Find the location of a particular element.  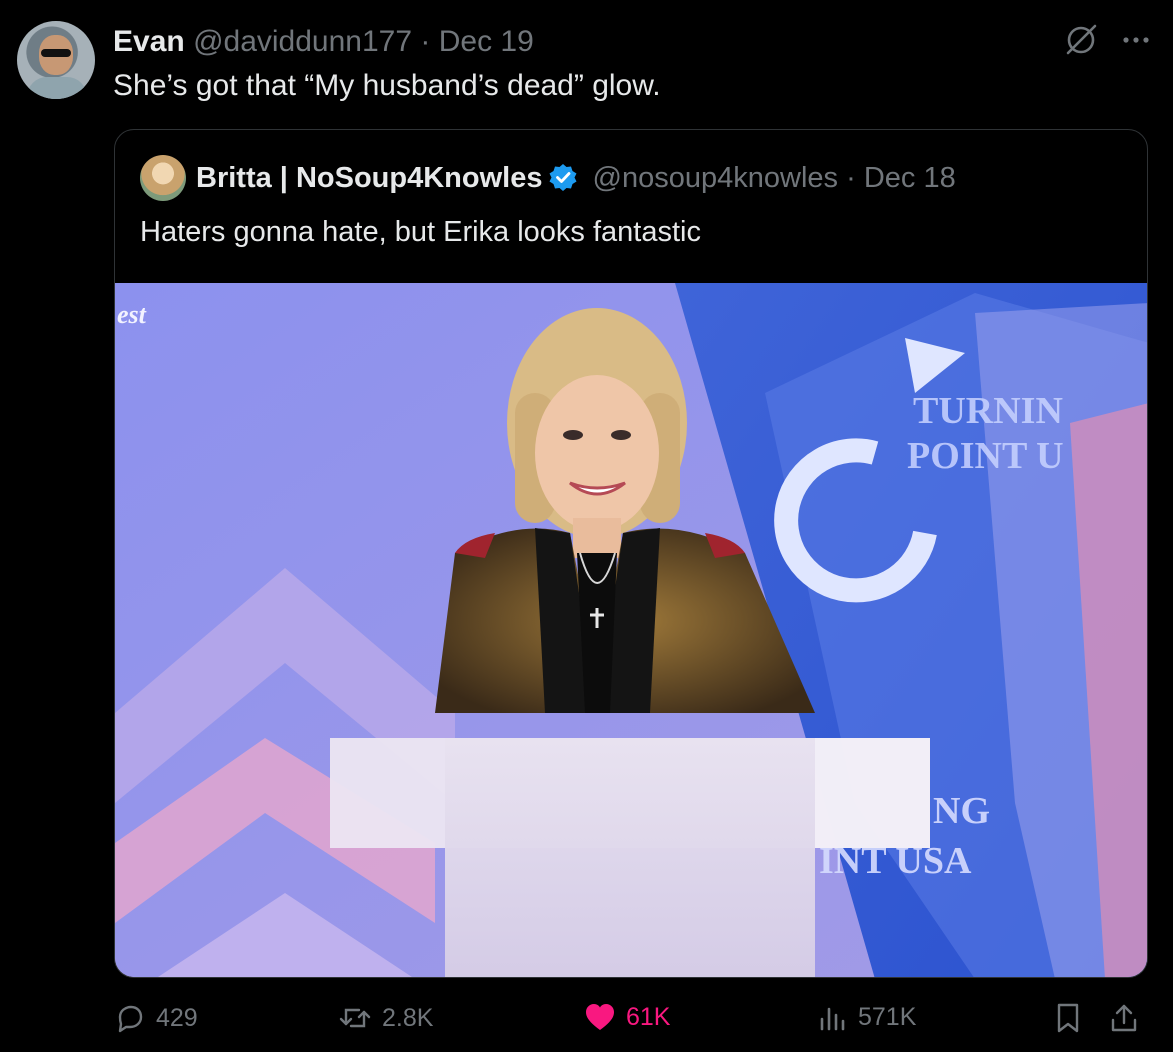

quoted-author-name: Britta | NoSoup4Knowles is located at coordinates (369, 178).